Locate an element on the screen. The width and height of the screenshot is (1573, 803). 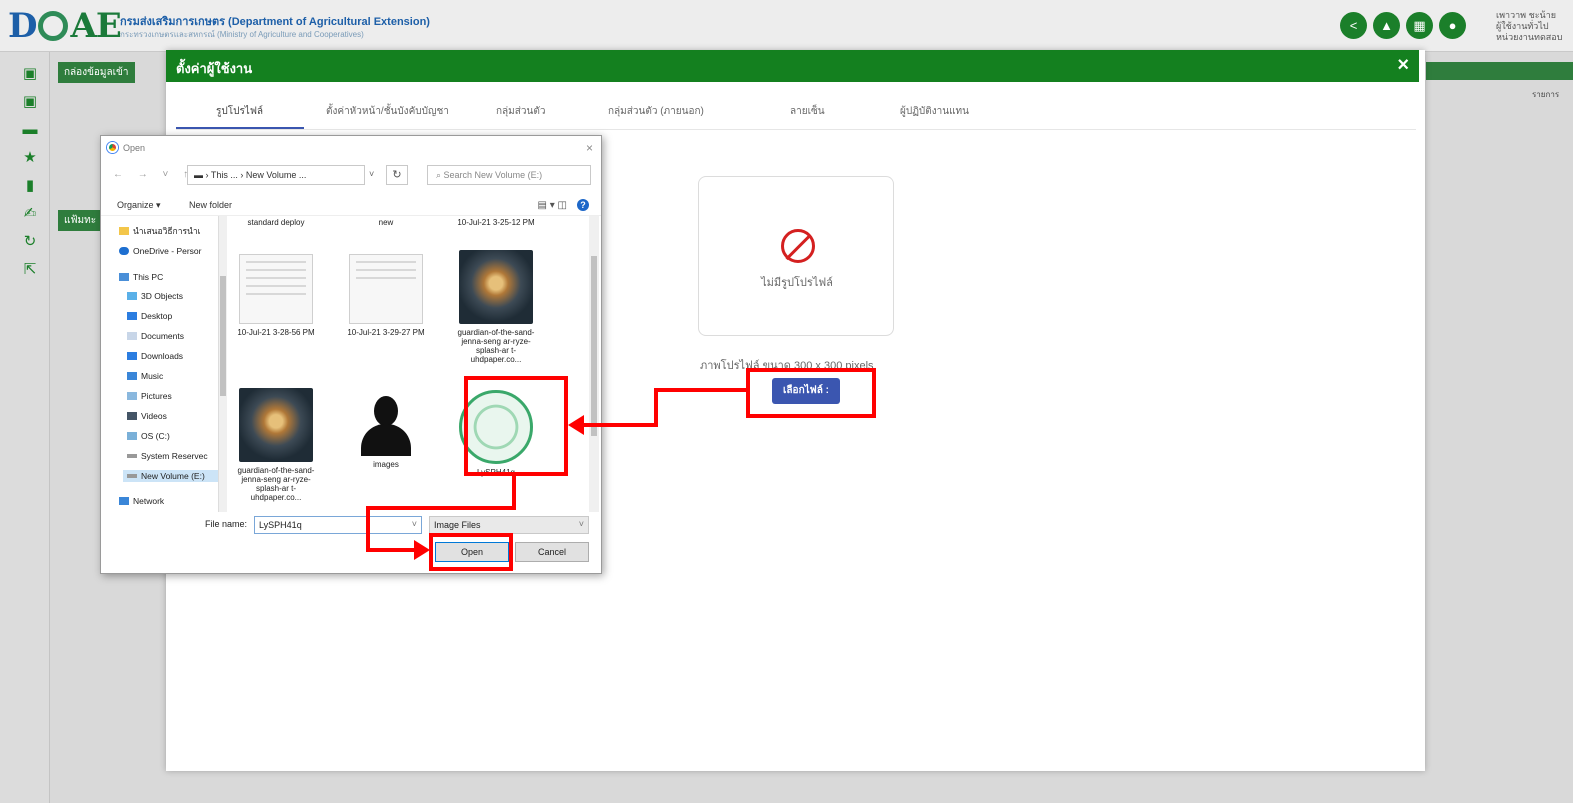
share-icon: < is located at coordinates (1353, 25).